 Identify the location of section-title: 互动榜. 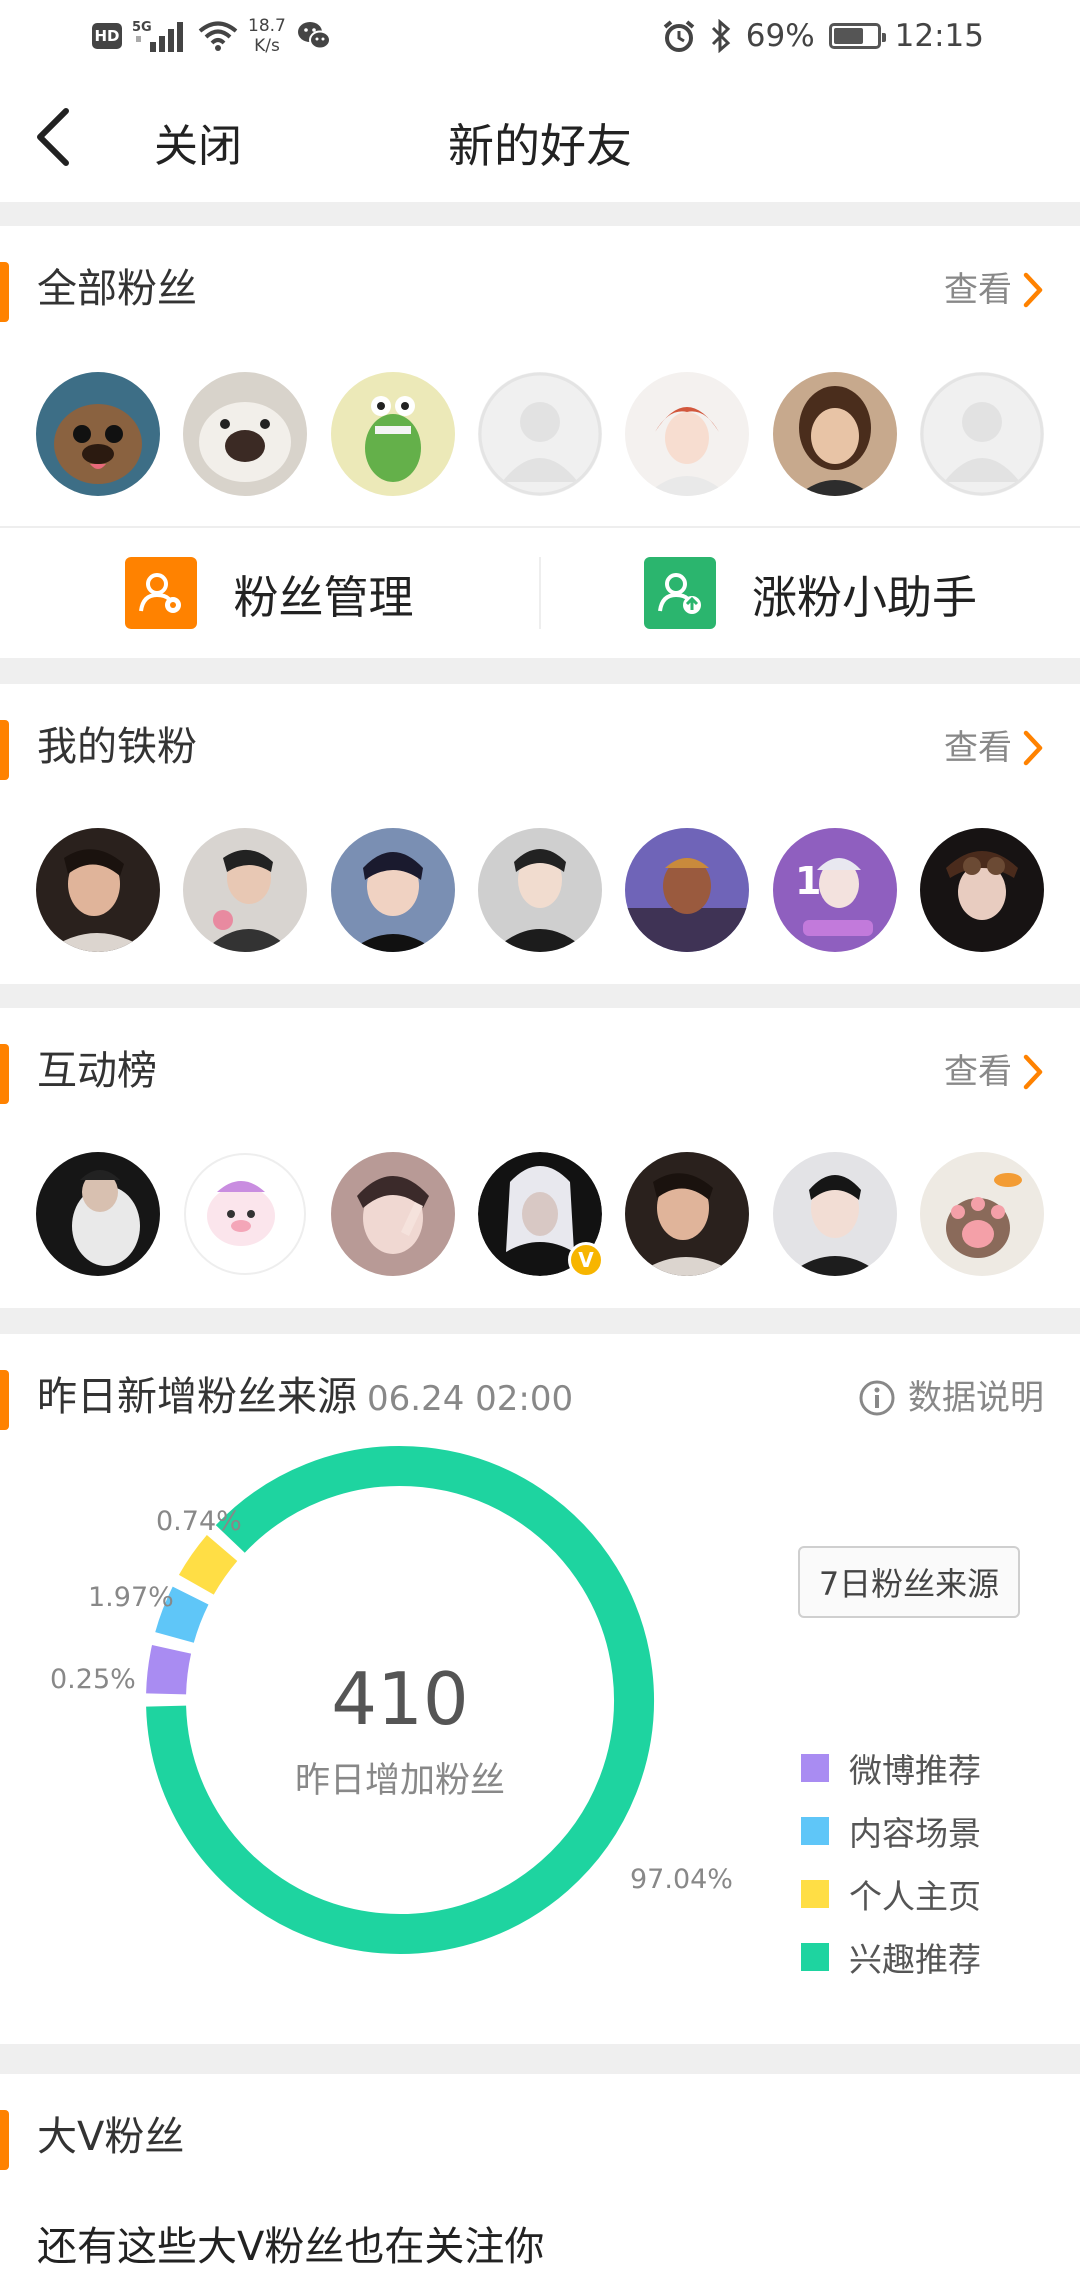
(97, 1071).